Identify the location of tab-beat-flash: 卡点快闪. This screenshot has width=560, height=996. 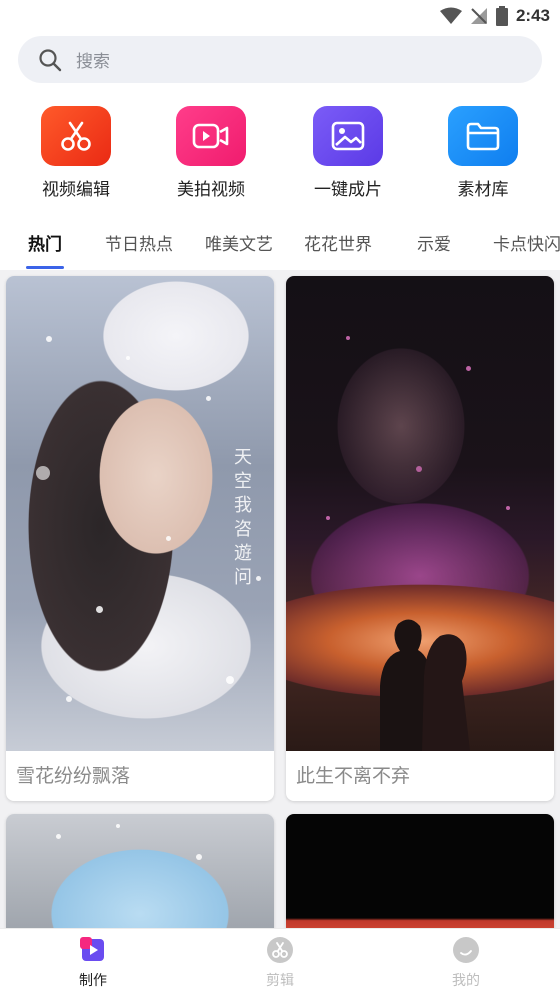
(526, 242).